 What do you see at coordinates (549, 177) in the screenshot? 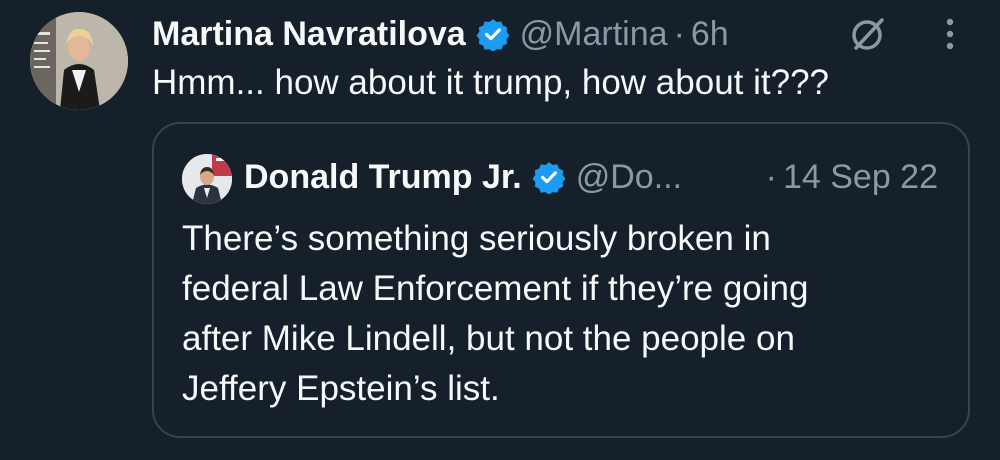
I see `quoted-verified-badge-icon` at bounding box center [549, 177].